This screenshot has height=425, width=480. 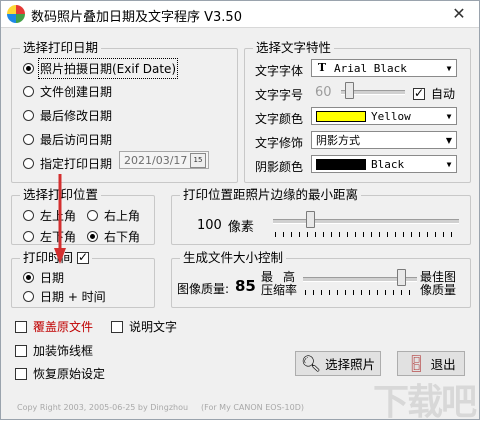 I want to click on radio-exif-date: 照片拍摄日期(Exif Date), so click(x=101, y=68).